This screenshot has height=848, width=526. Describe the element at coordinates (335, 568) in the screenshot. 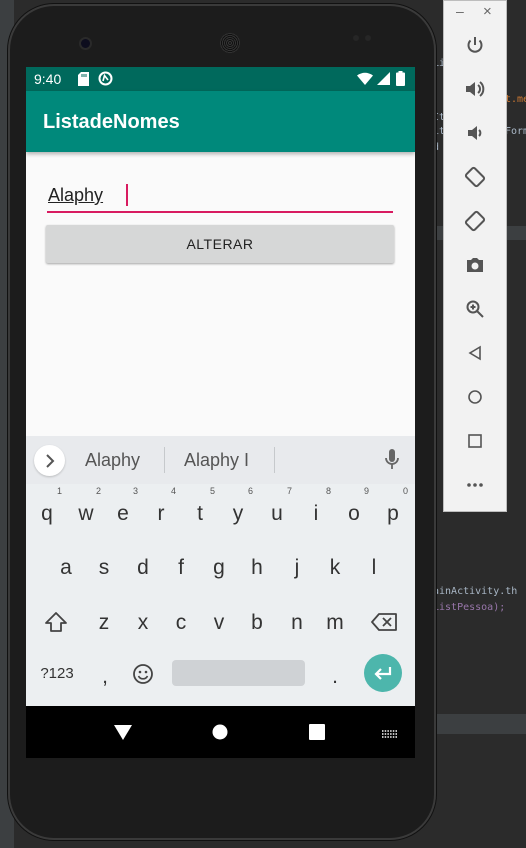

I see `key-k: k` at that location.